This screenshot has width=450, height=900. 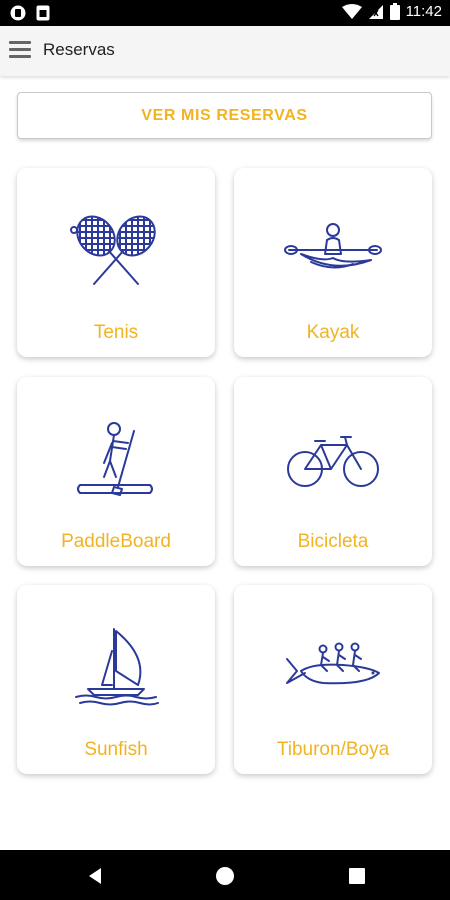 I want to click on activity-label: Kayak, so click(x=333, y=332).